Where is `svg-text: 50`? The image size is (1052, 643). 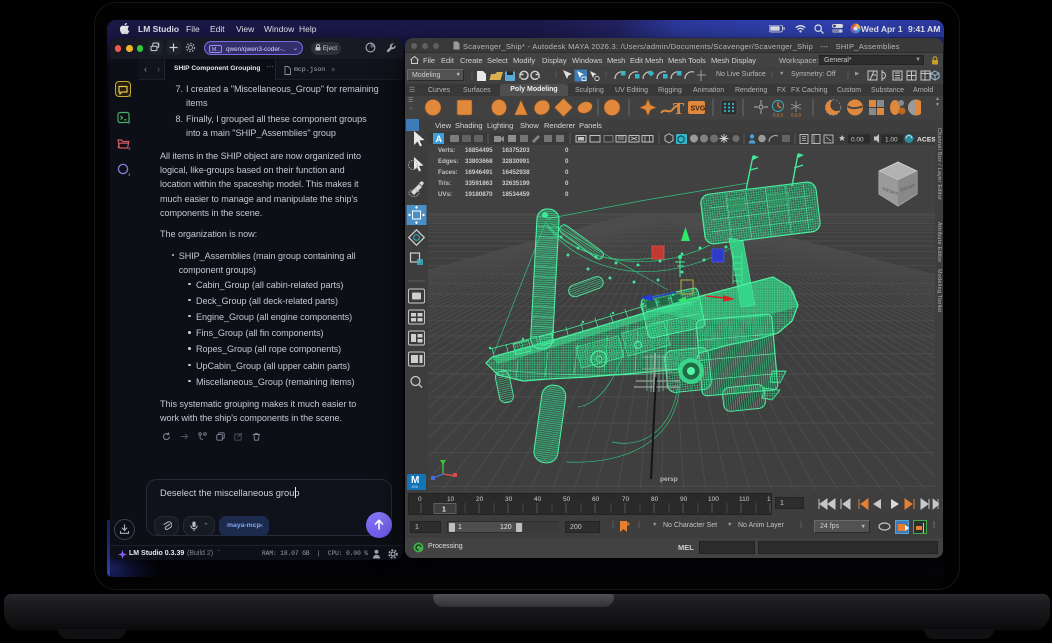
svg-text: 50 is located at coordinates (567, 499).